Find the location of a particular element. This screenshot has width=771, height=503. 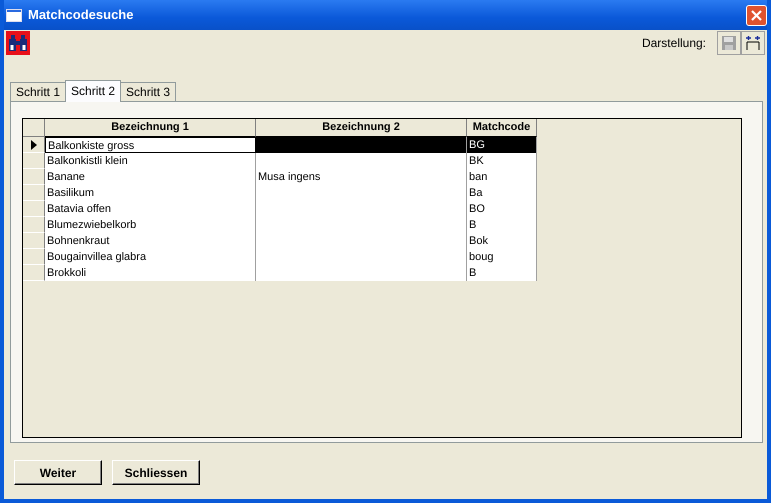

table-cell: Musa ingens is located at coordinates (361, 177).